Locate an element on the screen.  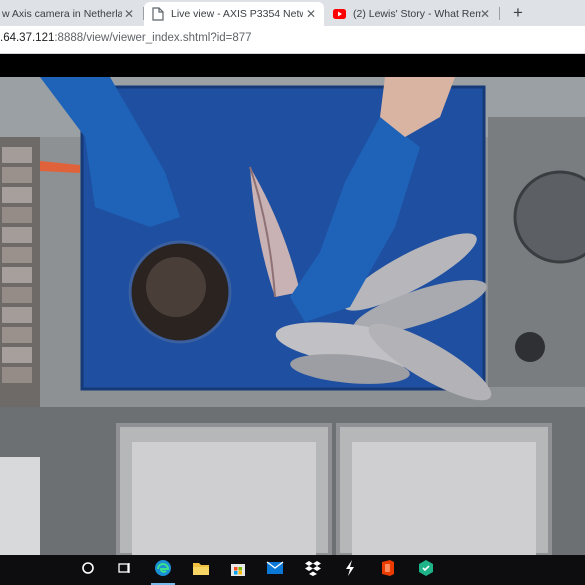
office-button is located at coordinates (388, 570).